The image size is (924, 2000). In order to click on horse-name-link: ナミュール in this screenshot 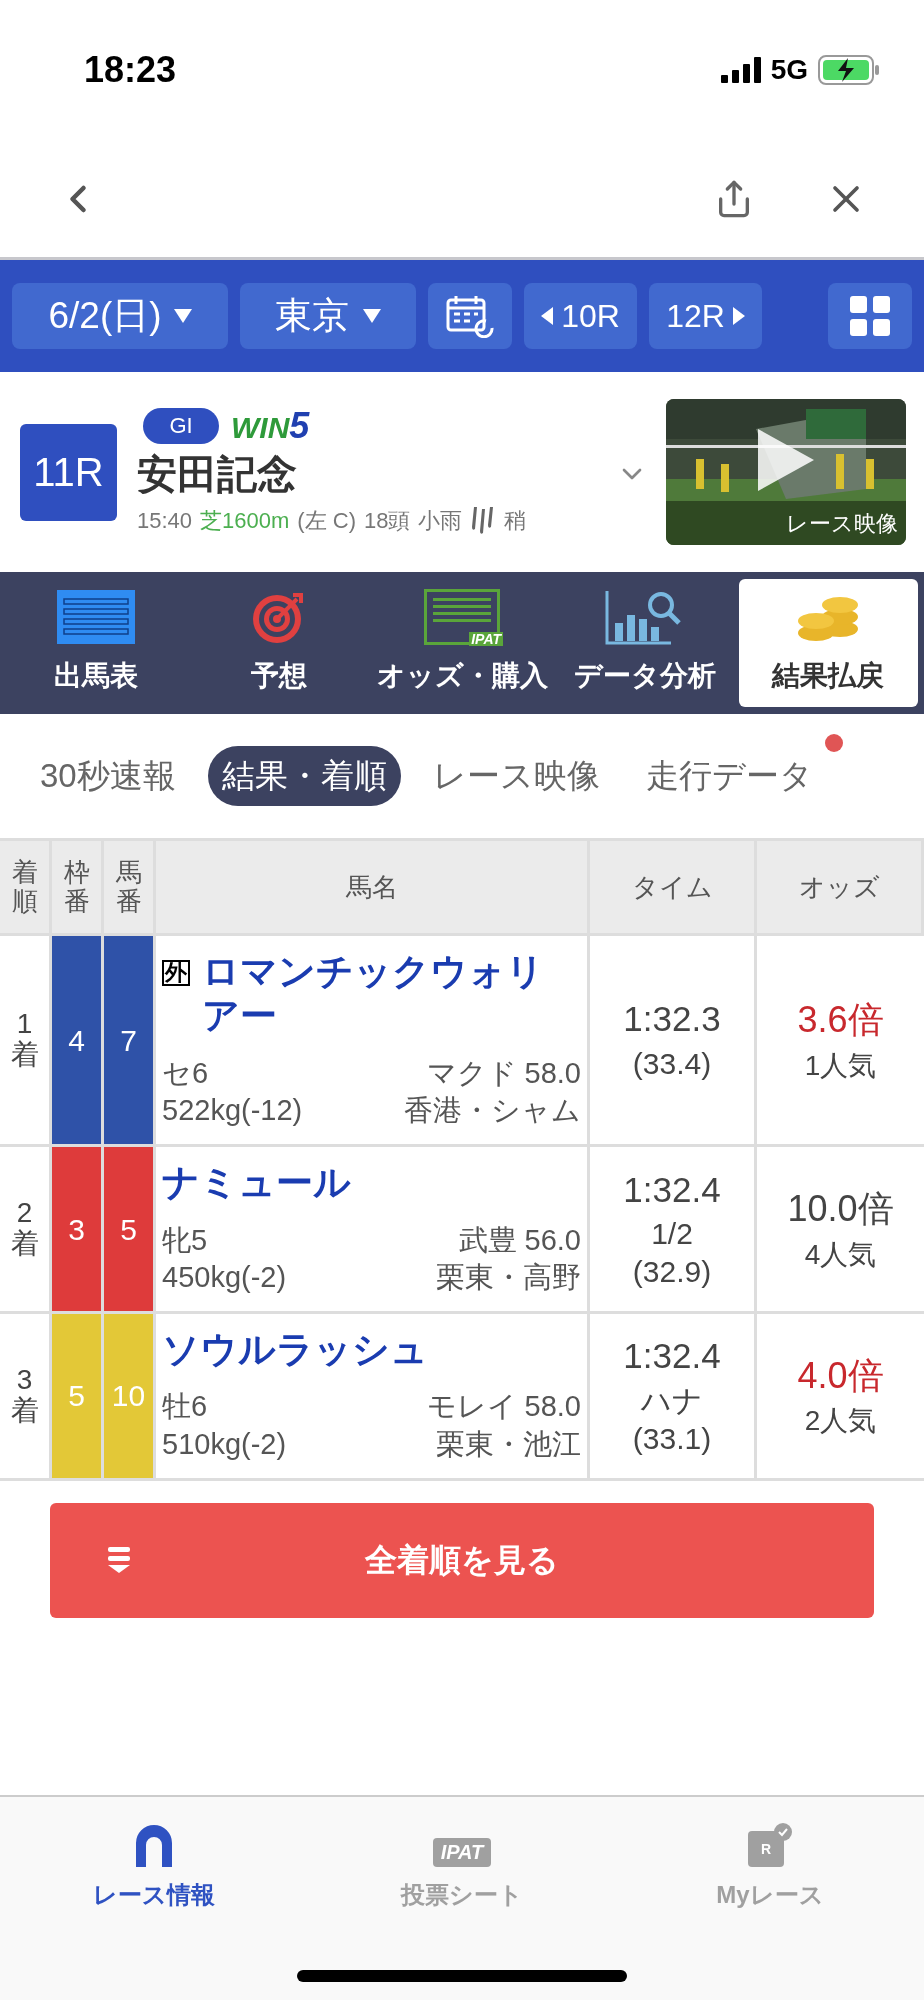, I will do `click(256, 1183)`.